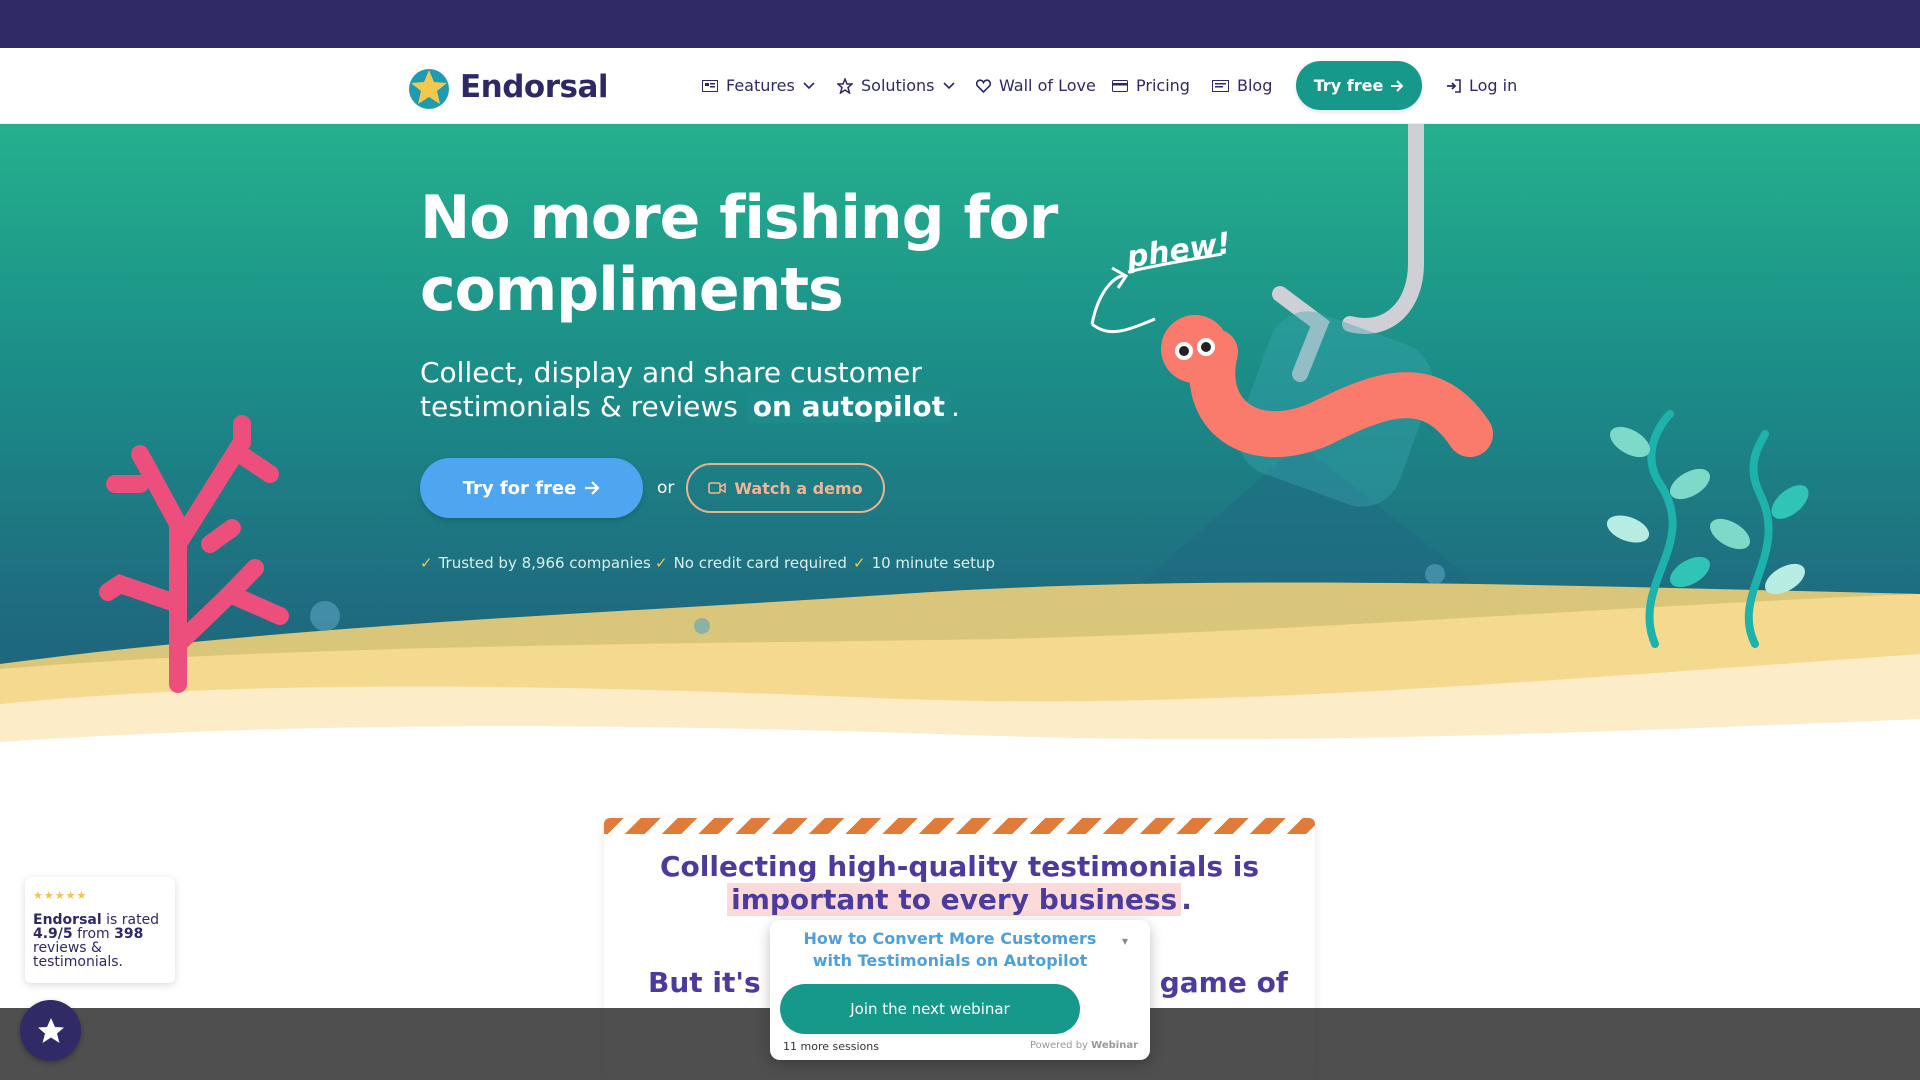 This screenshot has width=1920, height=1080. I want to click on login-link: Log in, so click(1481, 85).